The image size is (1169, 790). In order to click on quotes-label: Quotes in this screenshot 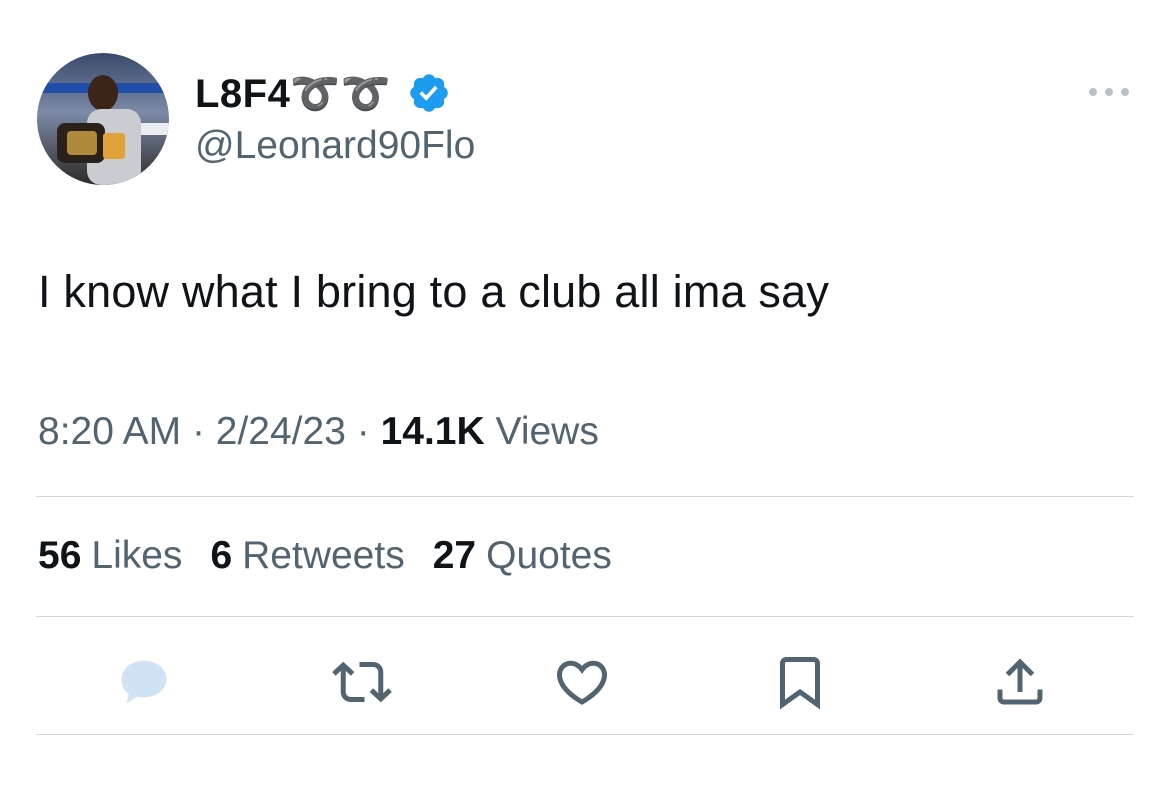, I will do `click(549, 555)`.